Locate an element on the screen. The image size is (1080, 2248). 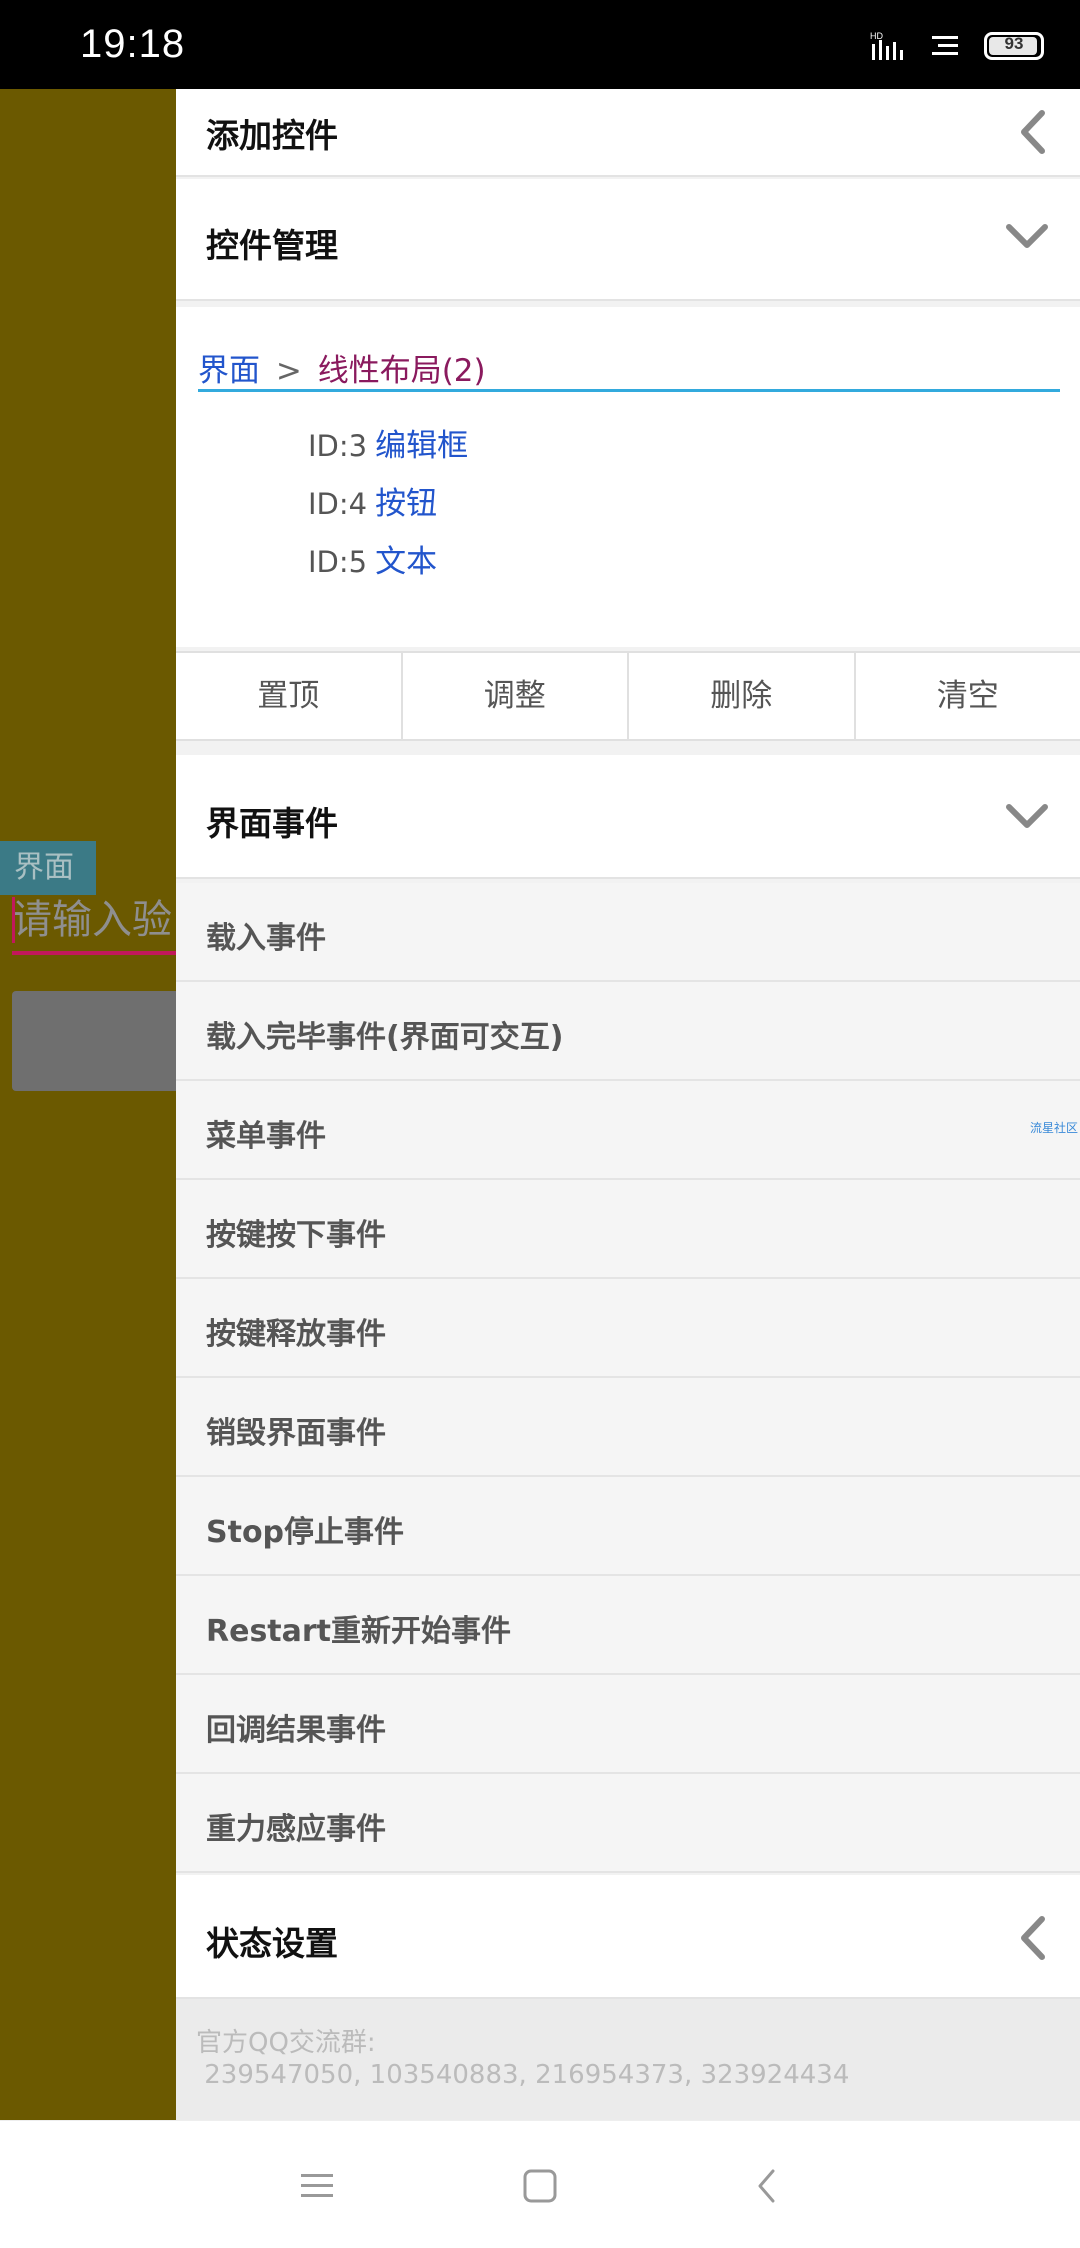
event-item-restart: Restart重新开始事件 is located at coordinates (628, 1625).